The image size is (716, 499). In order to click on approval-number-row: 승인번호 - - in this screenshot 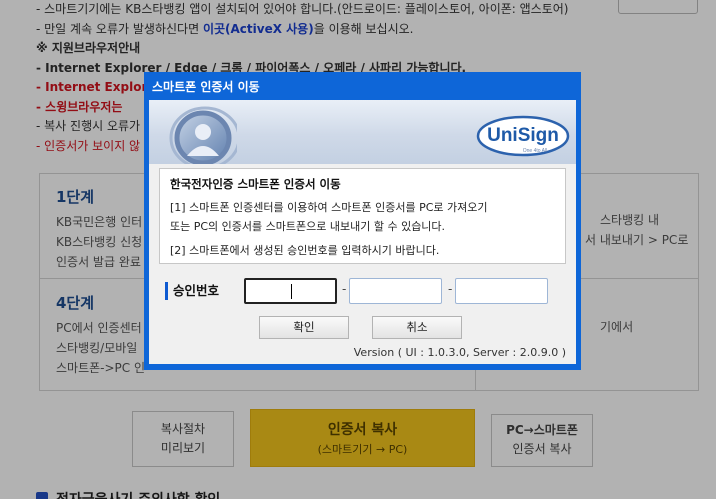, I will do `click(365, 292)`.